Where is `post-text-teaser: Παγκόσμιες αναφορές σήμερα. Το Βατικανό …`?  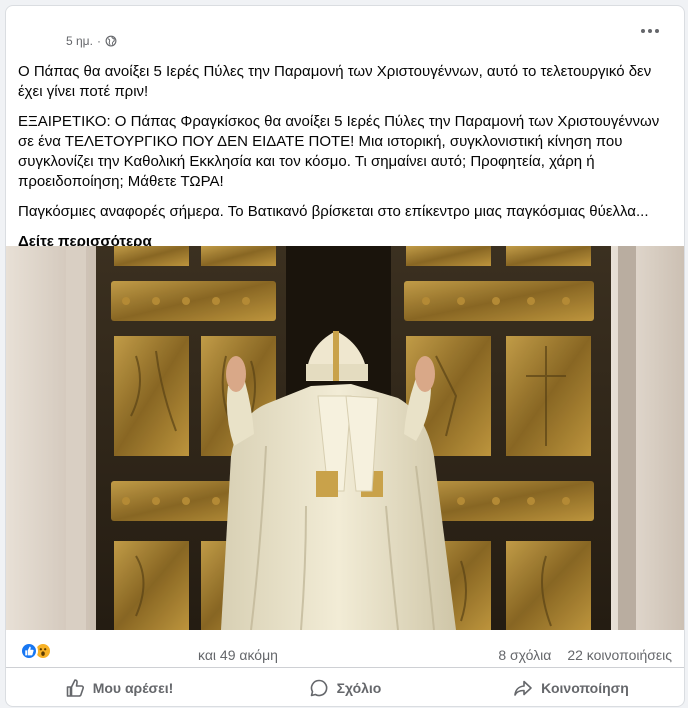 post-text-teaser: Παγκόσμιες αναφορές σήμερα. Το Βατικανό … is located at coordinates (333, 211).